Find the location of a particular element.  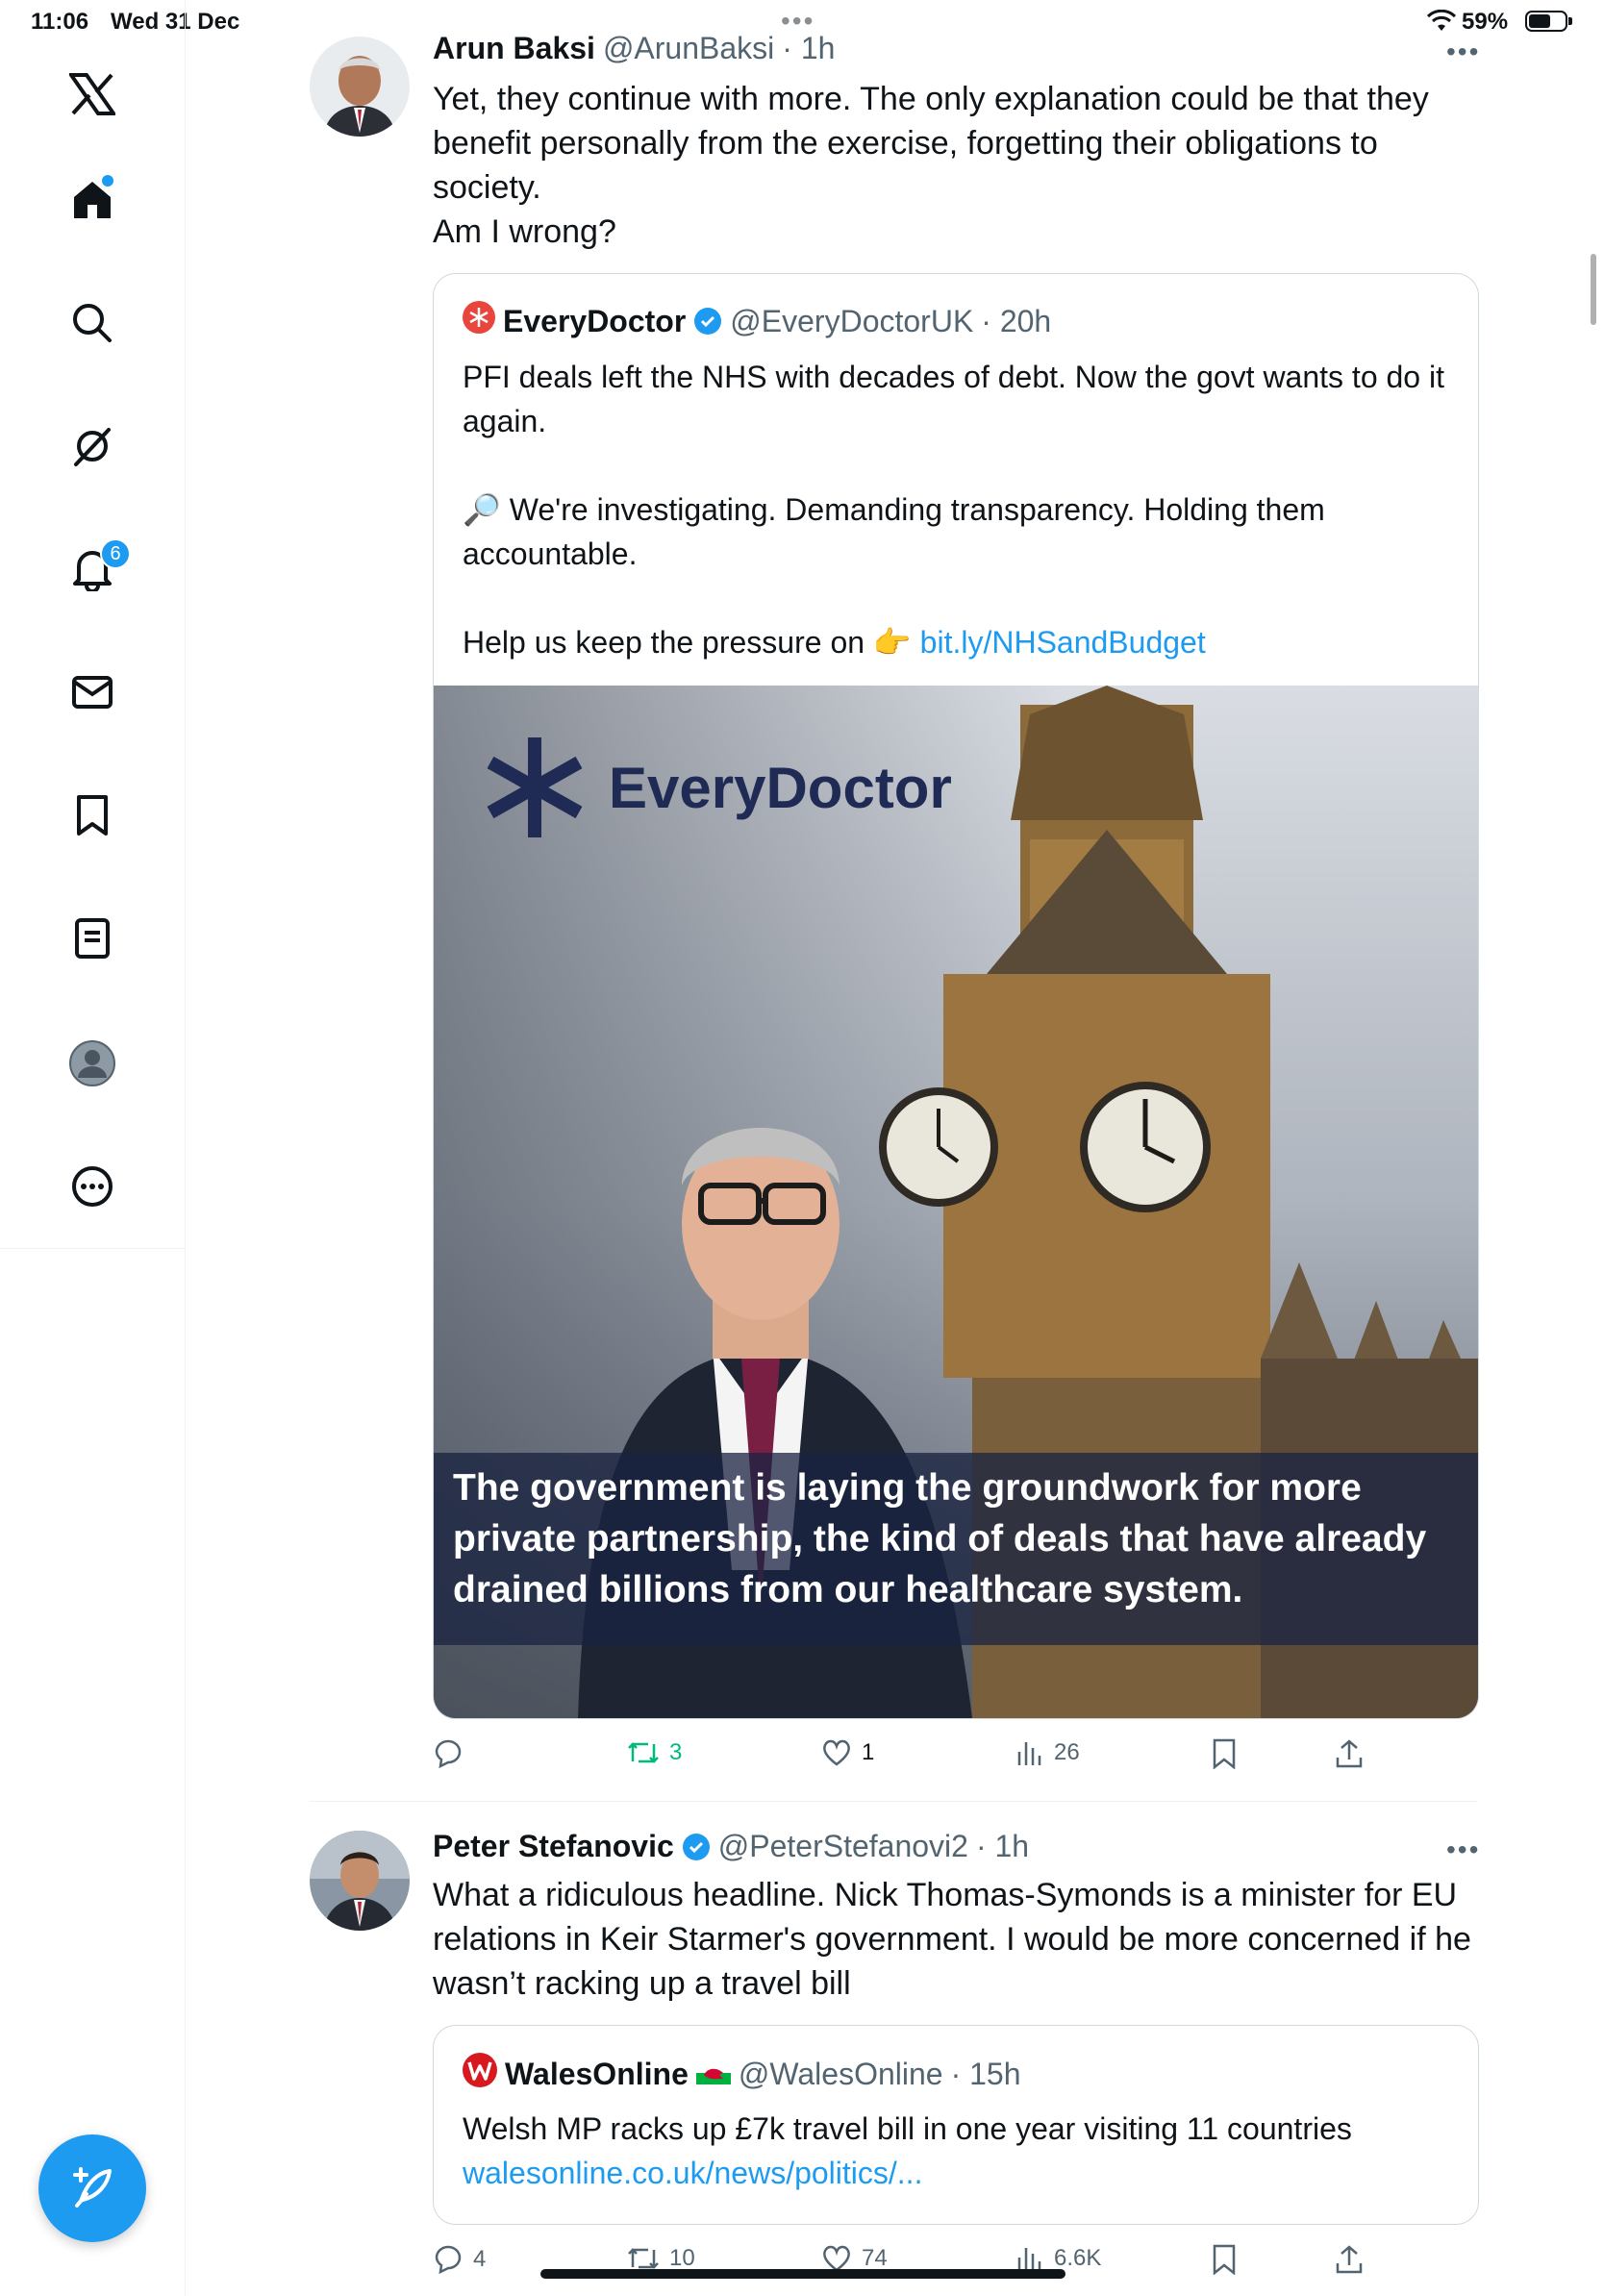

notifications-bell-icon: 6 is located at coordinates (97, 568).